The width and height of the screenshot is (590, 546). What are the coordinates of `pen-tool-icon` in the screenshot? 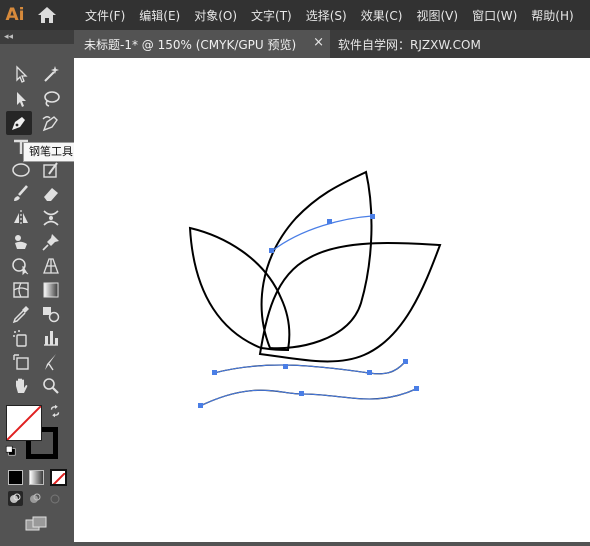 It's located at (19, 123).